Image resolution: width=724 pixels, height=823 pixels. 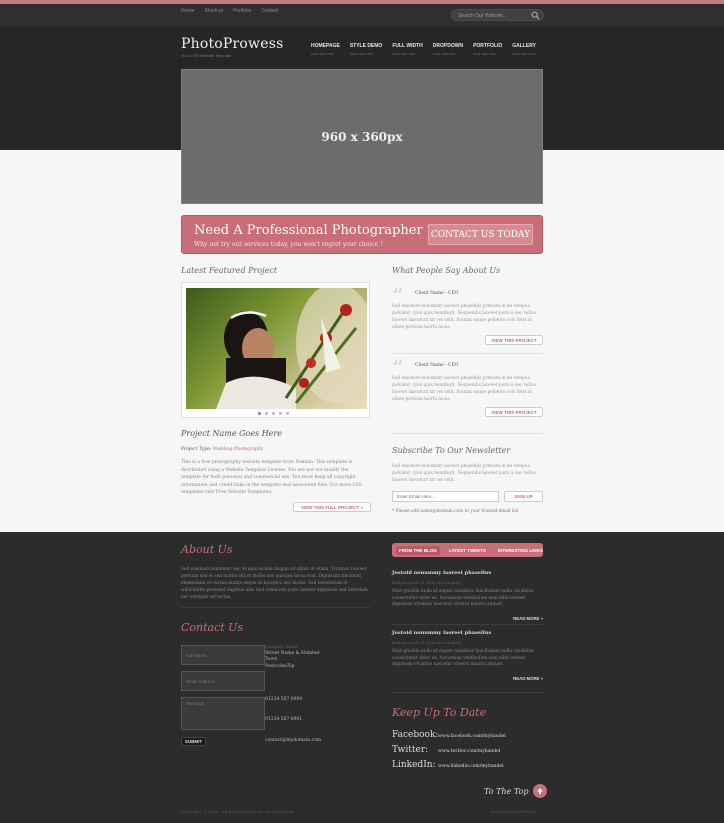 I want to click on to-the-top-button: To The Top, so click(x=515, y=791).